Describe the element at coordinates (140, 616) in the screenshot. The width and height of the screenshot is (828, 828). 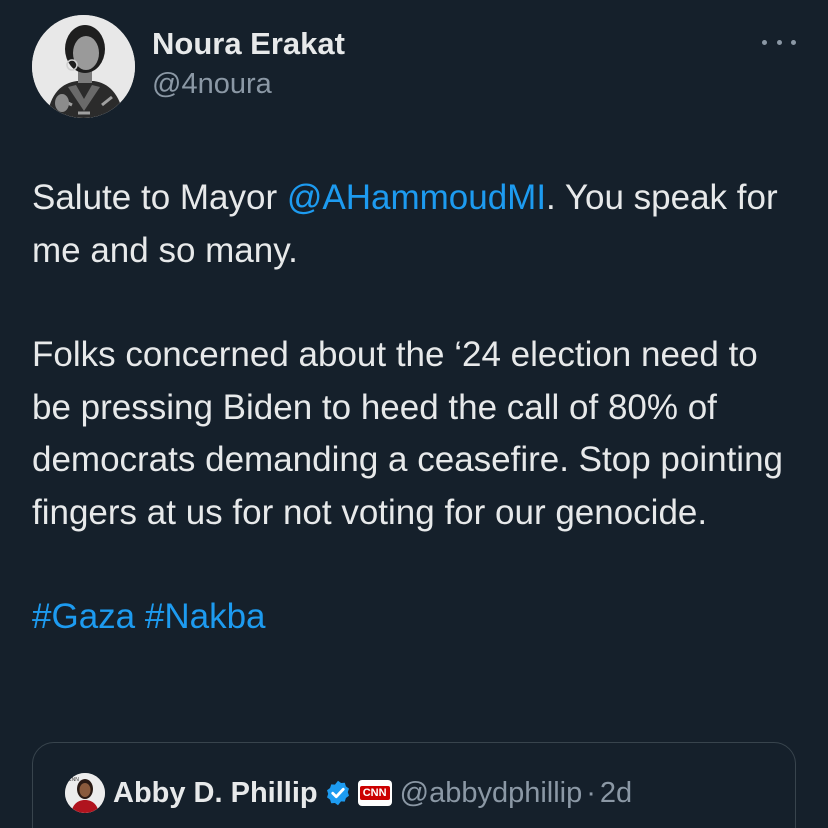
I see `text-segment` at that location.